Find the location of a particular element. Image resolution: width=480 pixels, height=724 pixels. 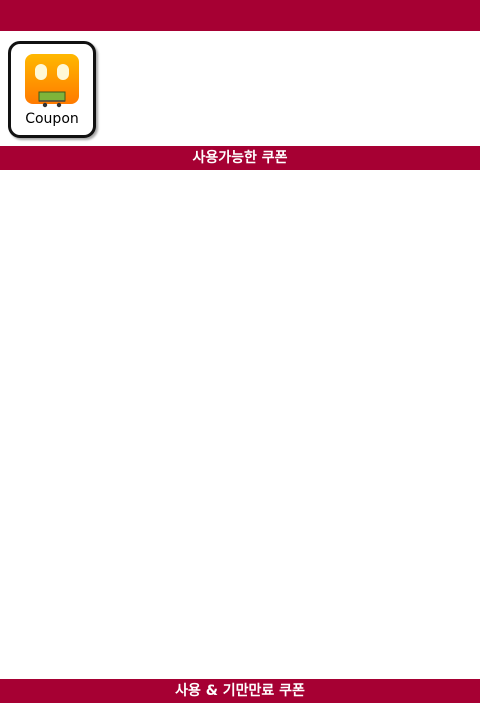

cart-icon is located at coordinates (52, 99).